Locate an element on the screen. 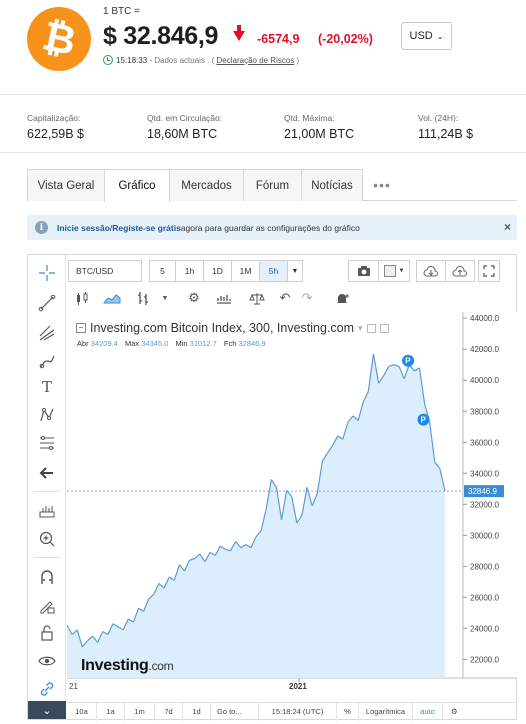 The image size is (526, 724). eye-icon is located at coordinates (47, 661).